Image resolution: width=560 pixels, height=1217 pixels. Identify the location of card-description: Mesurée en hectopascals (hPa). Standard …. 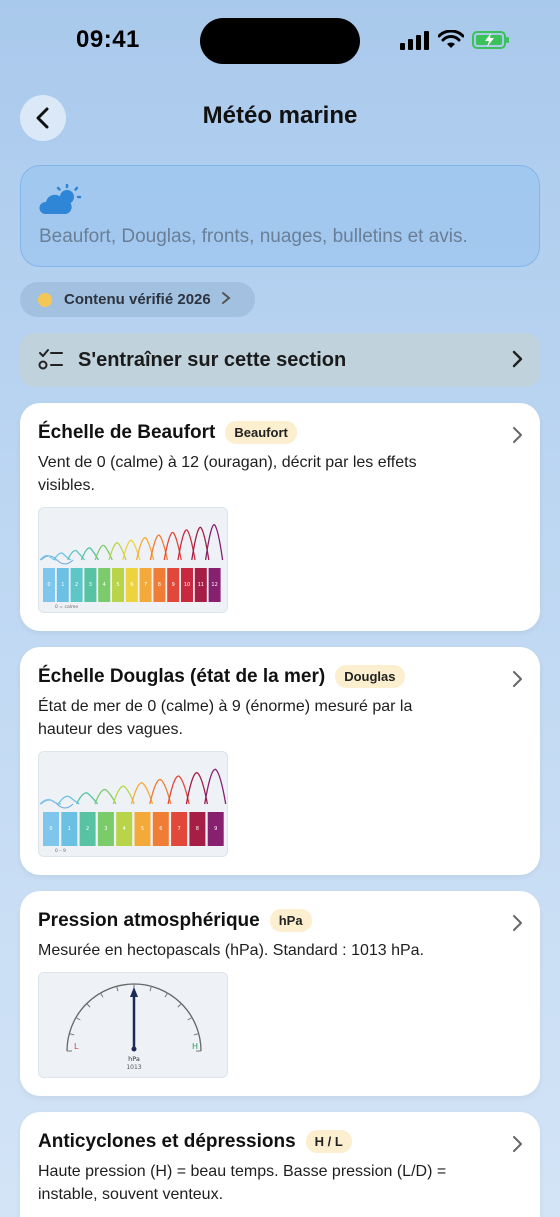
(231, 950).